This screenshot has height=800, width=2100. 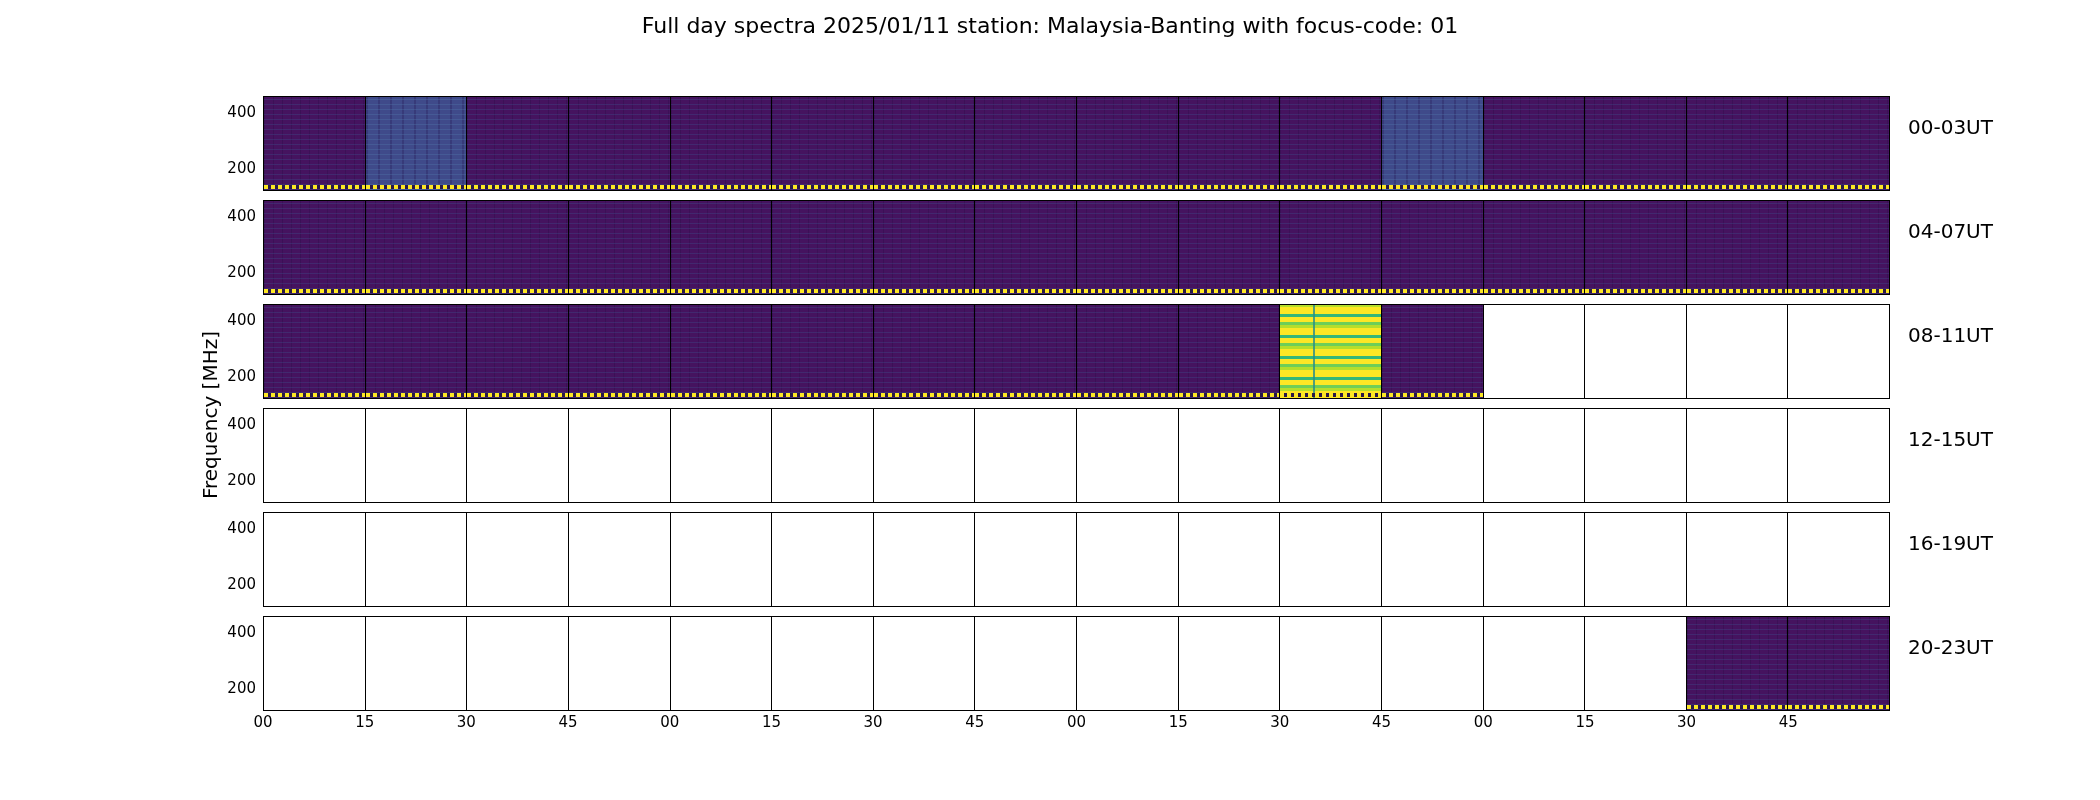 What do you see at coordinates (1050, 25) in the screenshot?
I see `figure-title: Full day spectra 2025/01/11 station: Malaysia-Banting with focus-code: 01` at bounding box center [1050, 25].